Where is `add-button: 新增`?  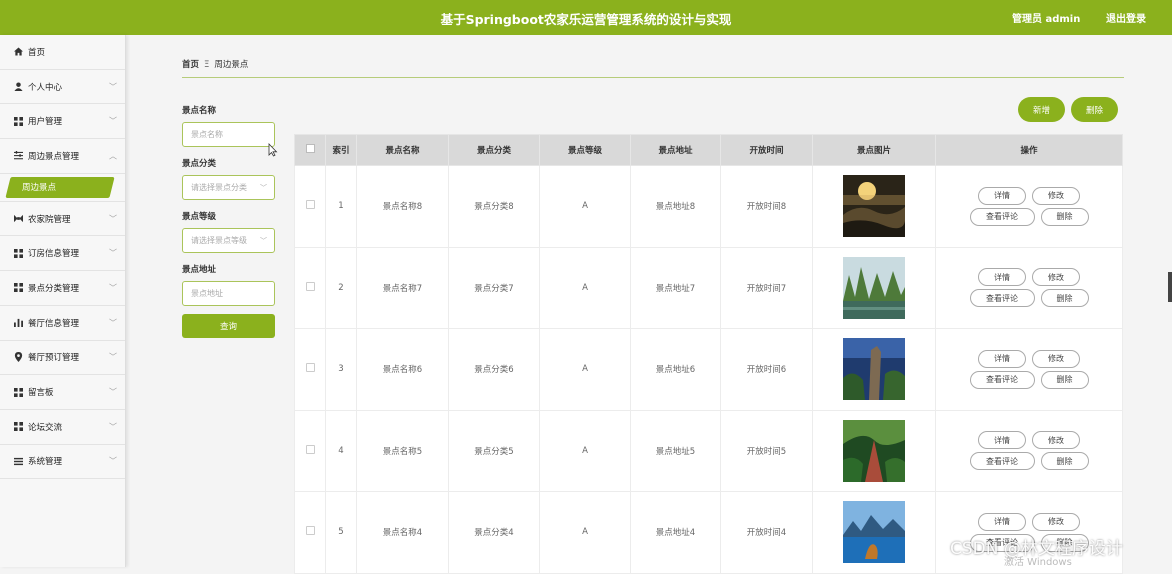 add-button: 新增 is located at coordinates (1041, 109).